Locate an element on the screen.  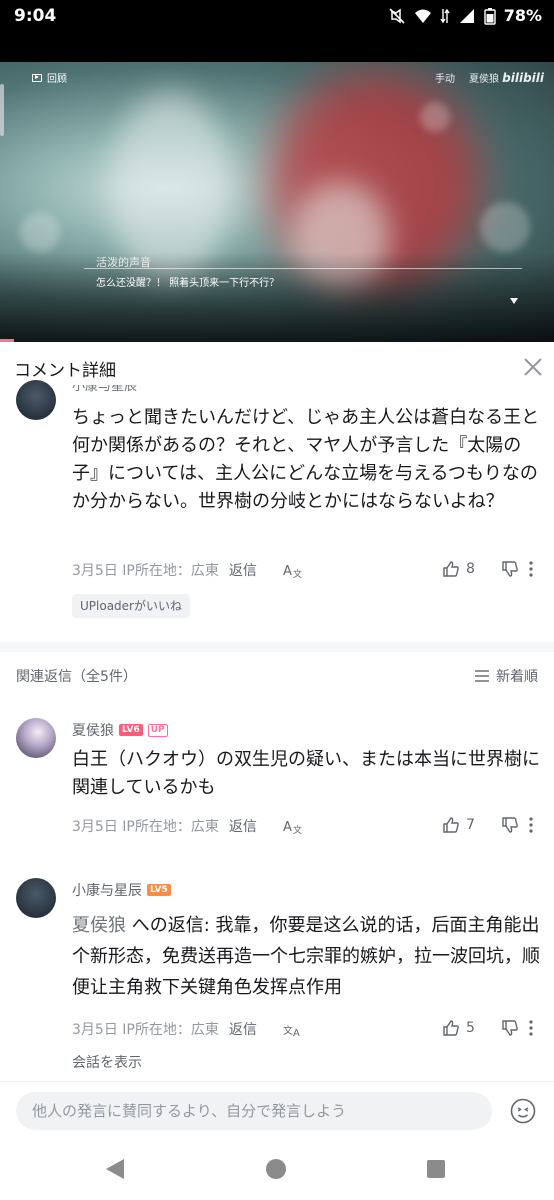
back-icon is located at coordinates (115, 1169).